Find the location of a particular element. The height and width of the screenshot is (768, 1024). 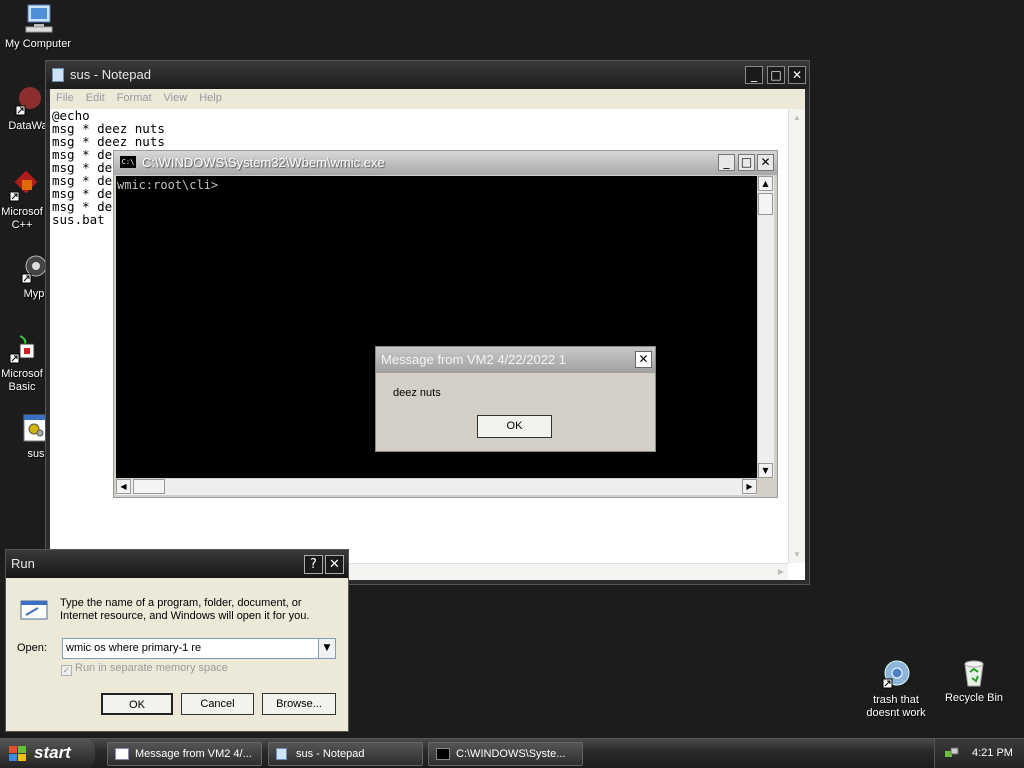

start-button: start is located at coordinates (47, 753).